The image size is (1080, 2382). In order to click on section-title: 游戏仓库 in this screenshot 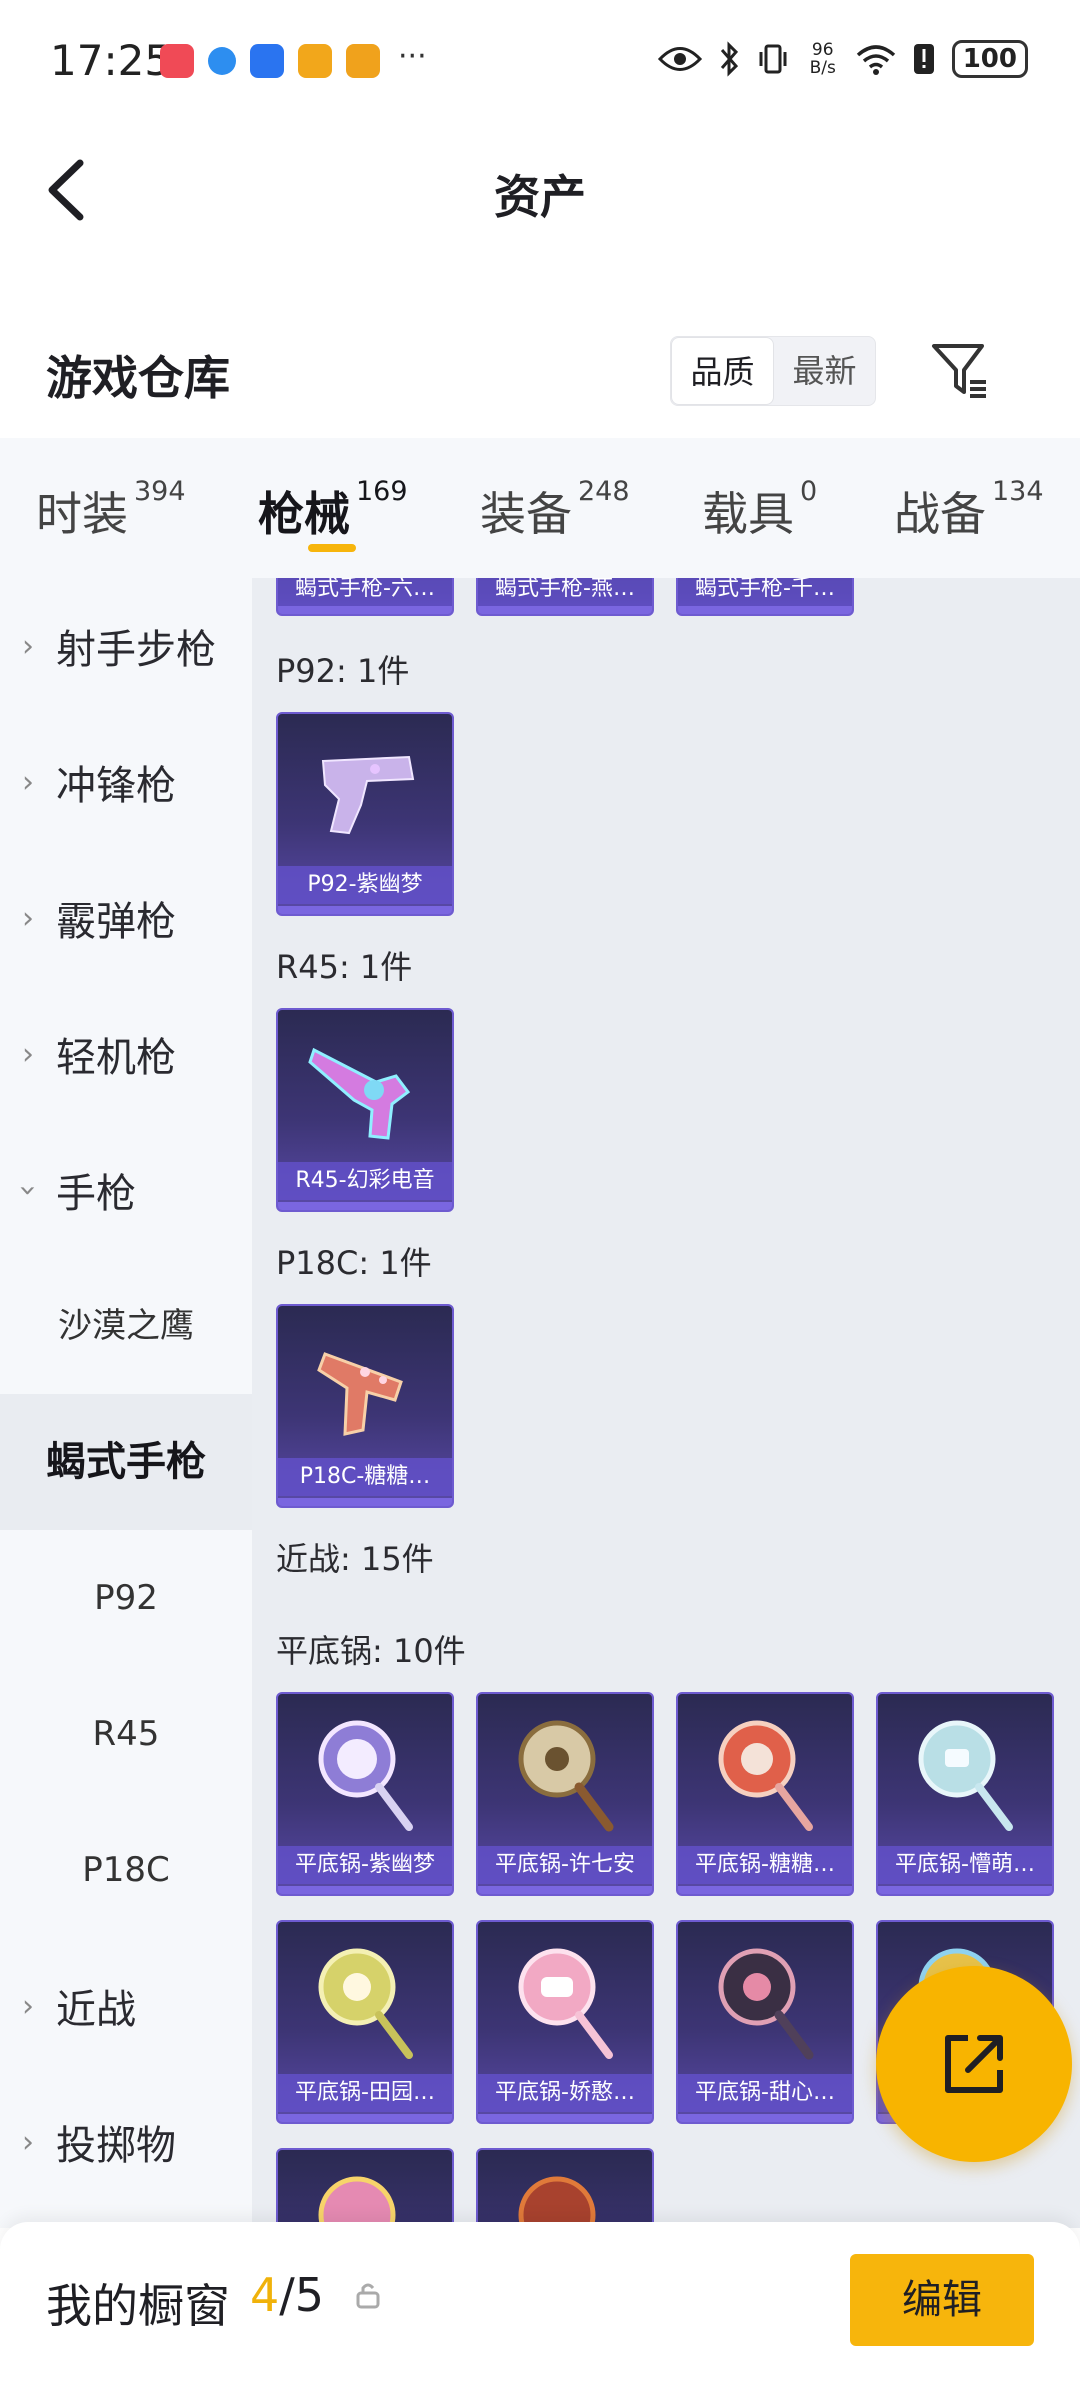, I will do `click(138, 378)`.